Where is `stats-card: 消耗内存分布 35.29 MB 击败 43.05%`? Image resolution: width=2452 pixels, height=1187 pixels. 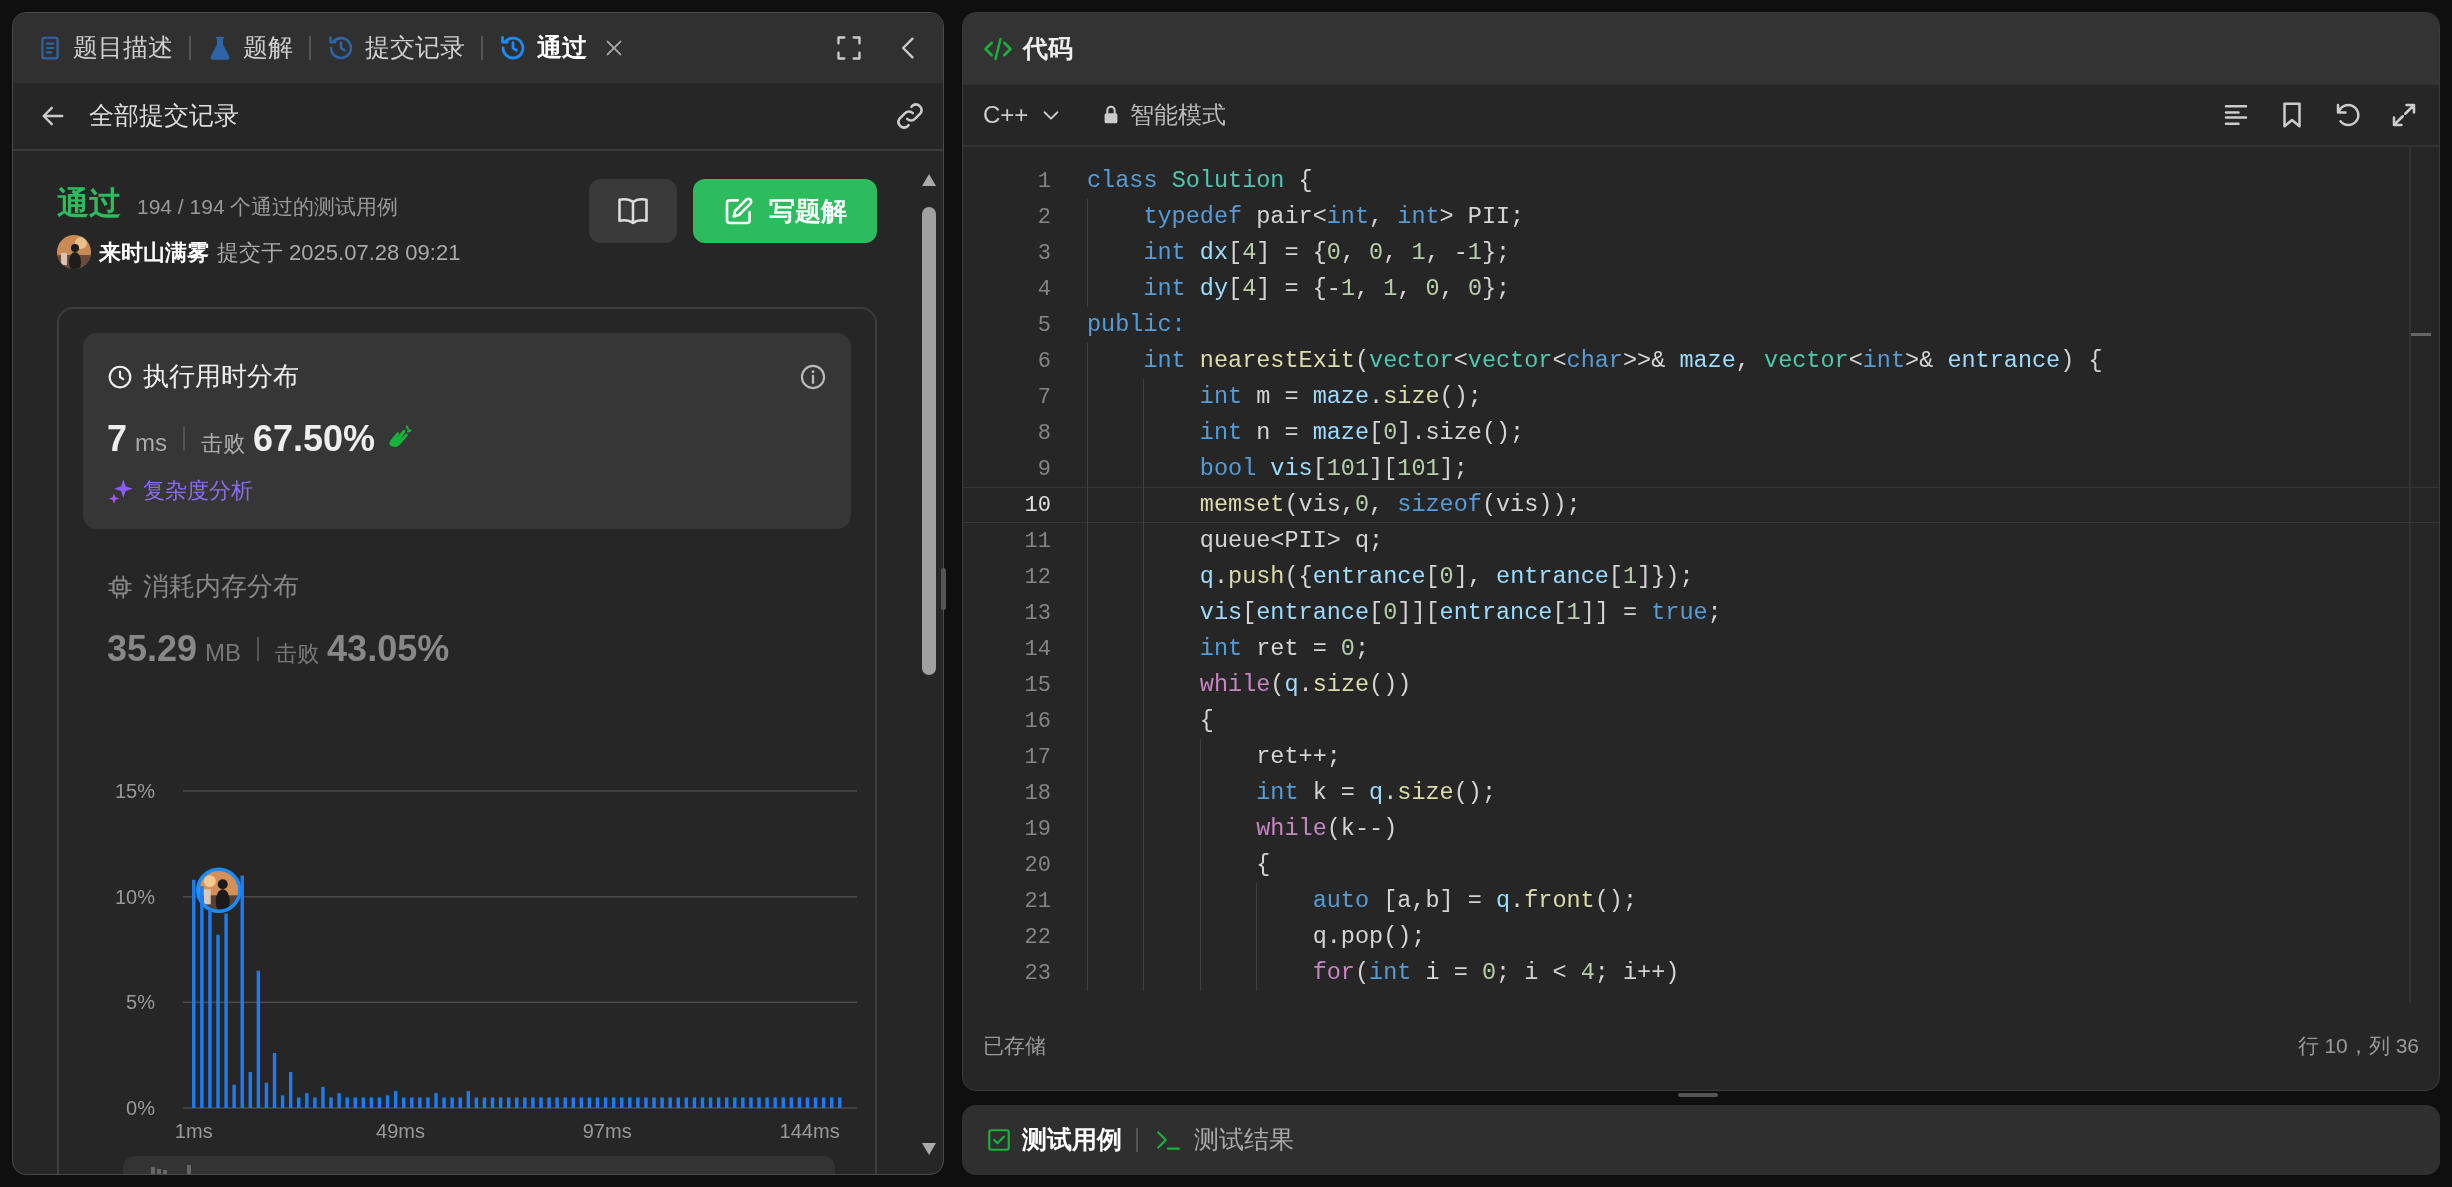 stats-card: 消耗内存分布 35.29 MB 击败 43.05% is located at coordinates (467, 620).